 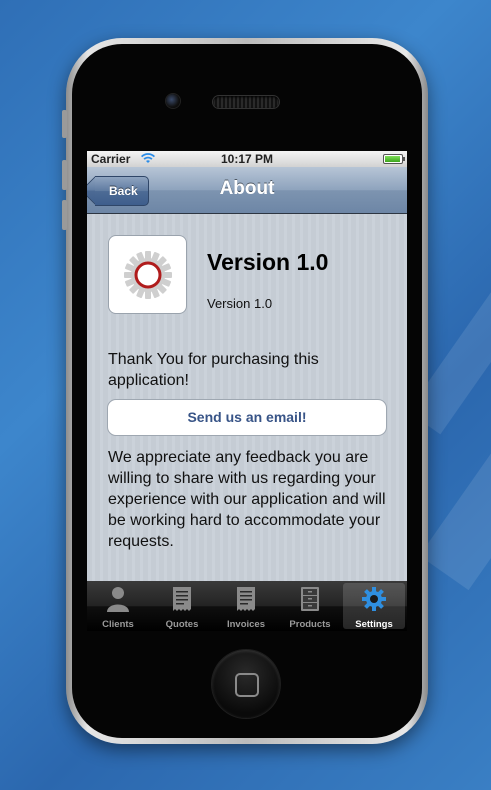 What do you see at coordinates (173, 101) in the screenshot?
I see `front-camera` at bounding box center [173, 101].